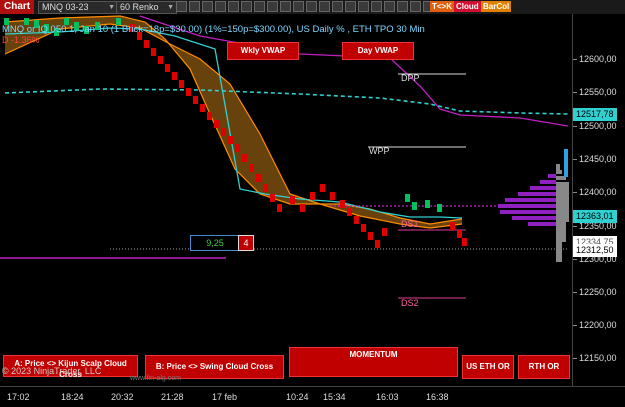 This screenshot has width=625, height=407. I want to click on x-label: 21:28, so click(172, 397).